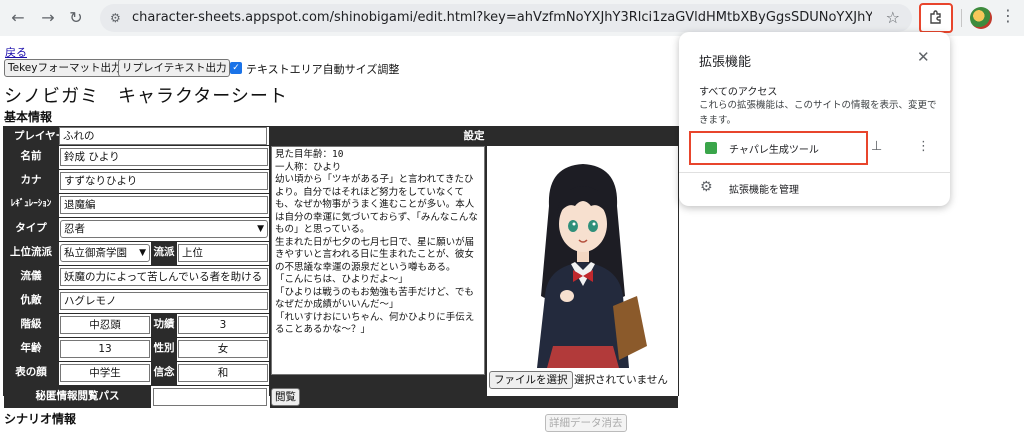 This screenshot has width=1024, height=432. I want to click on kana-label: カナ, so click(31, 181).